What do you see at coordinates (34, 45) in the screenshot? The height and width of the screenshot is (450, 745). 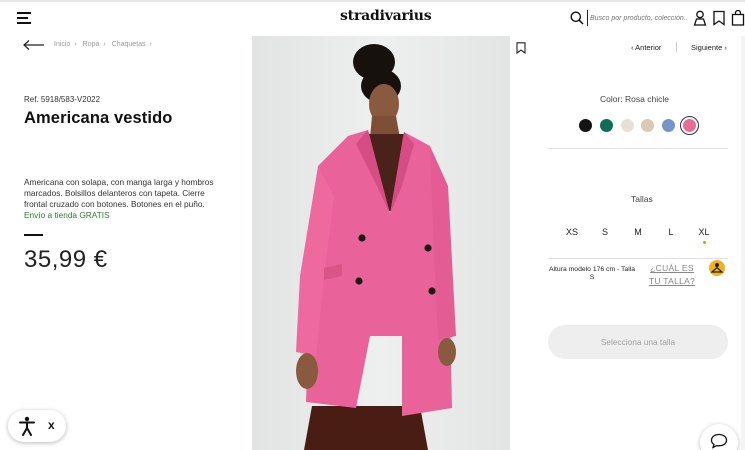 I see `back-arrow-icon` at bounding box center [34, 45].